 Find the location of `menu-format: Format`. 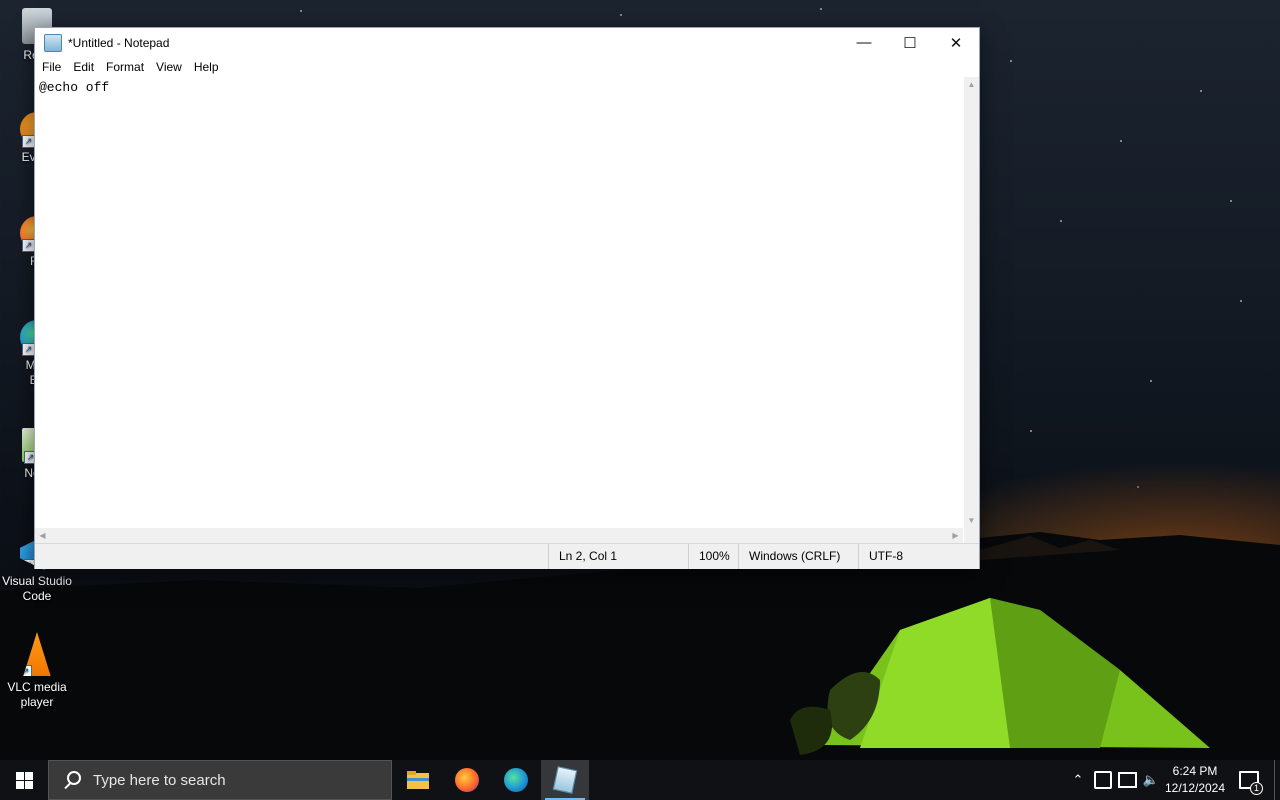

menu-format: Format is located at coordinates (126, 67).